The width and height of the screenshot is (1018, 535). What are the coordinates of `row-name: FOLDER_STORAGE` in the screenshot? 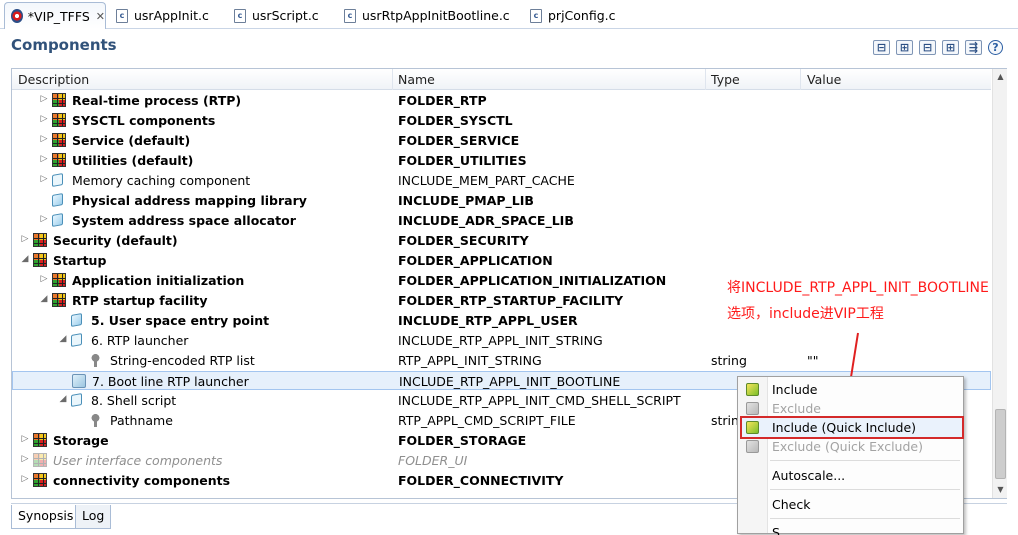 It's located at (462, 440).